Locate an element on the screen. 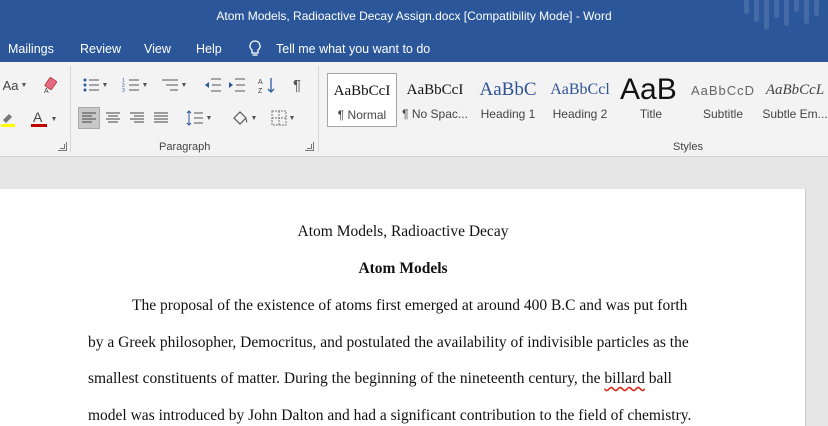 The height and width of the screenshot is (426, 828). highlight-color-button is located at coordinates (9, 119).